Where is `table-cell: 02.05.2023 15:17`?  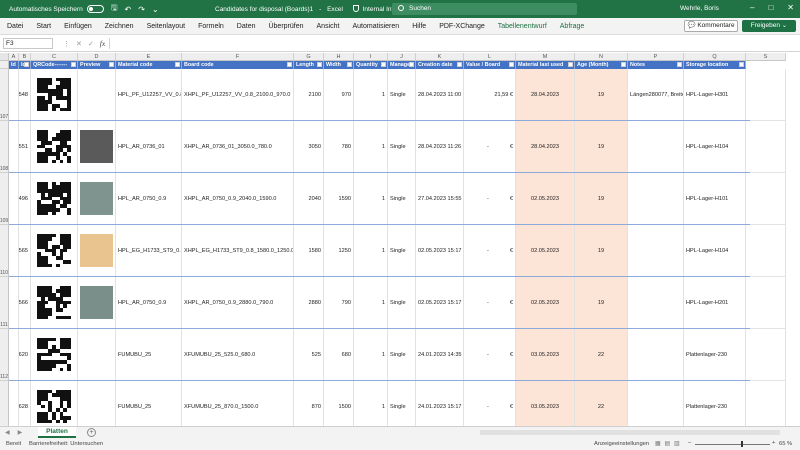 table-cell: 02.05.2023 15:17 is located at coordinates (440, 303).